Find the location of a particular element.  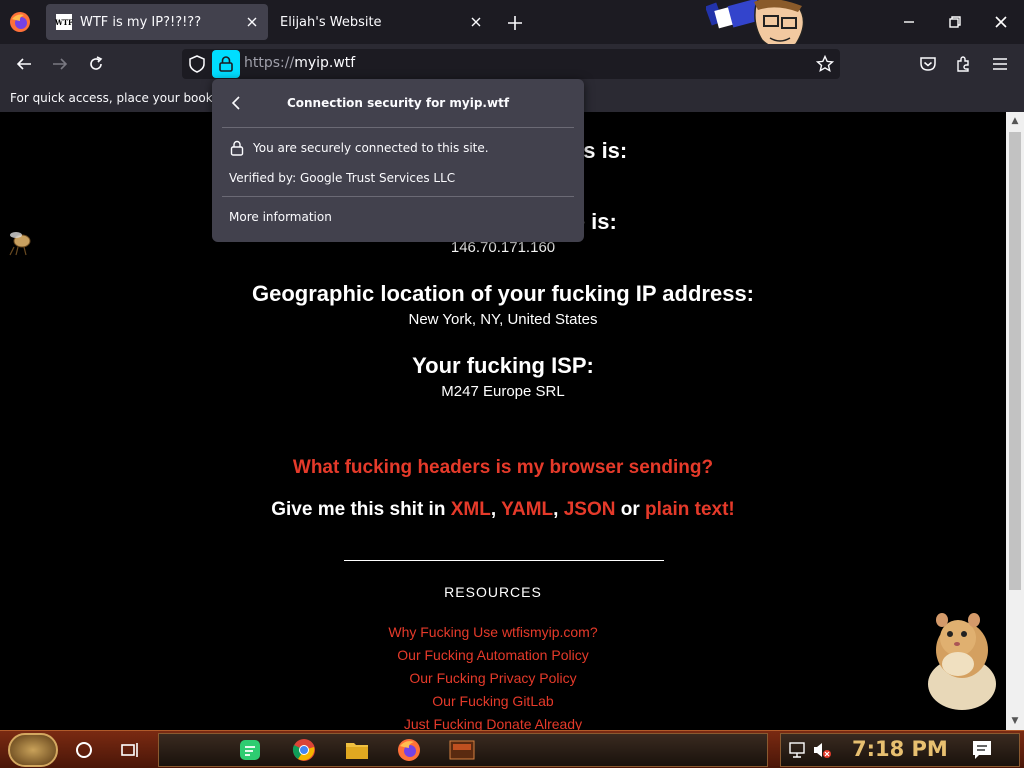

scrollbar-thumb is located at coordinates (1015, 361).